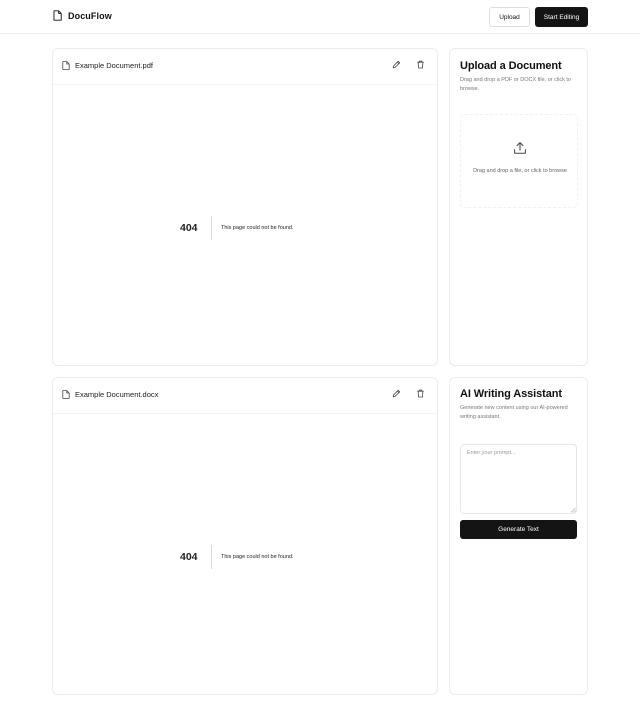  What do you see at coordinates (511, 66) in the screenshot?
I see `upload-title: Upload a Document` at bounding box center [511, 66].